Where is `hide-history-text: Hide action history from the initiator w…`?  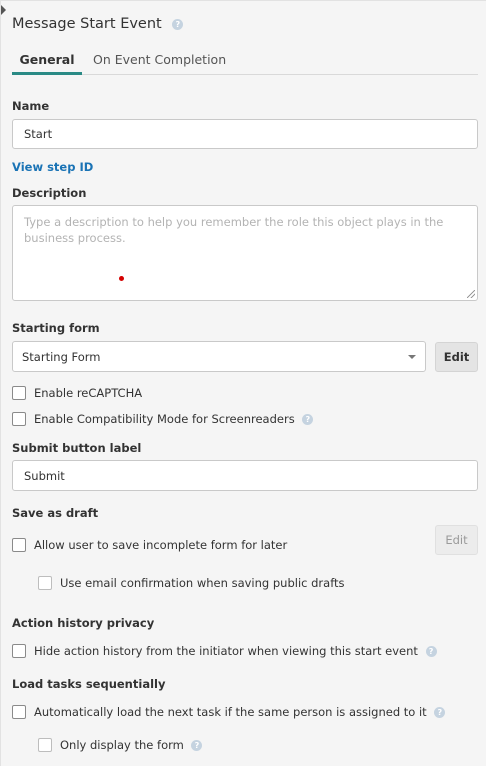
hide-history-text: Hide action history from the initiator w… is located at coordinates (226, 651).